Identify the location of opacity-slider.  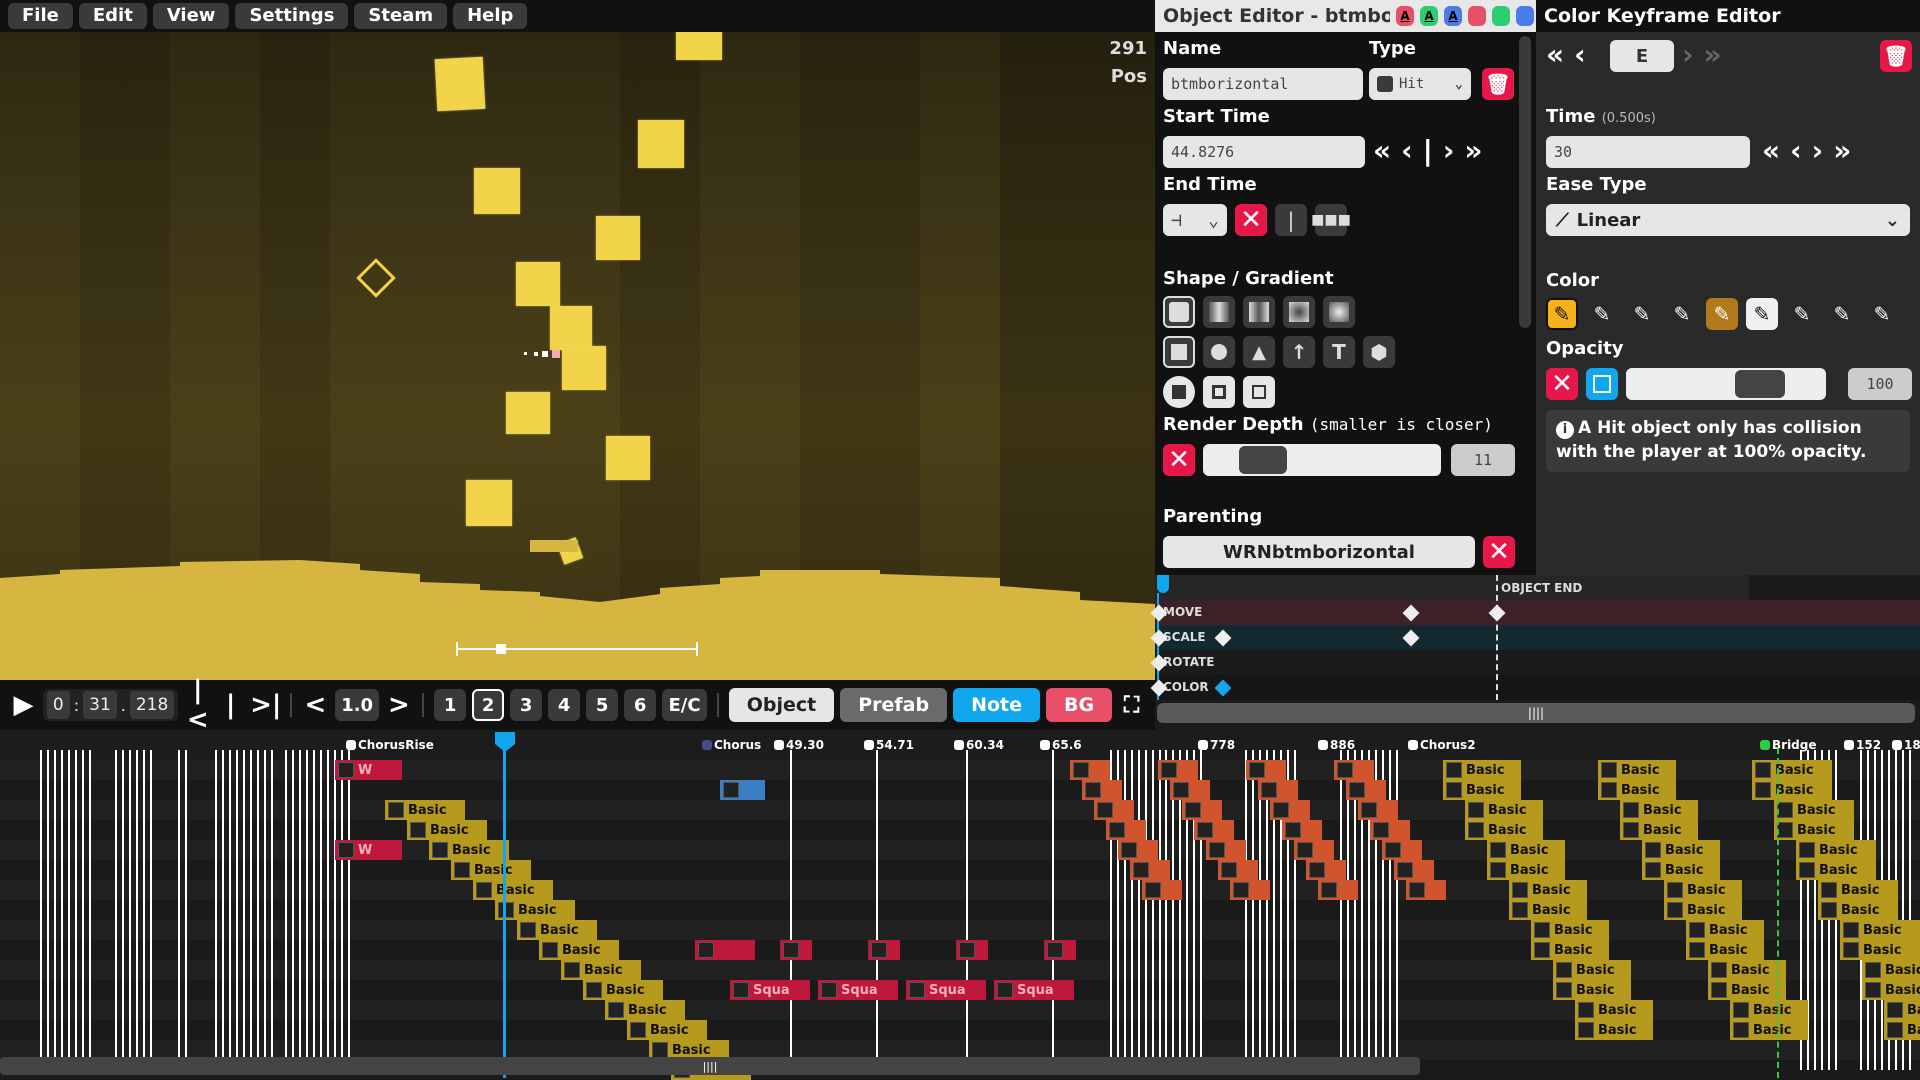
(1726, 384).